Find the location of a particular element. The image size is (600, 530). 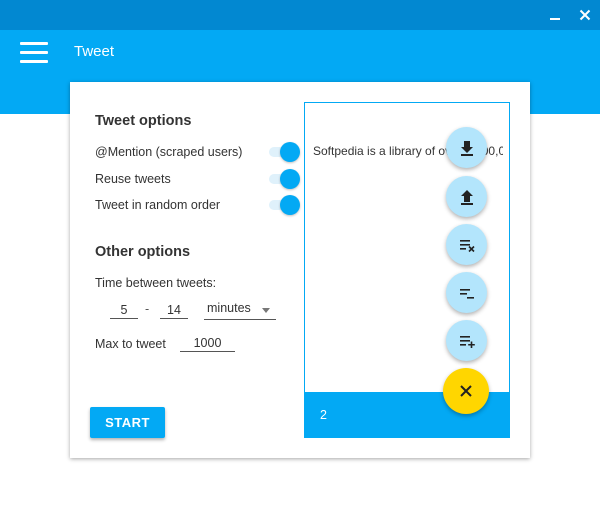

remove-item-button is located at coordinates (466, 292).